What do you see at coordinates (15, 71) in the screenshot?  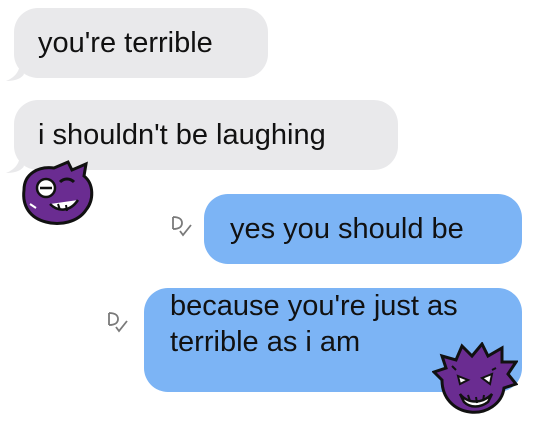 I see `bubble-tail` at bounding box center [15, 71].